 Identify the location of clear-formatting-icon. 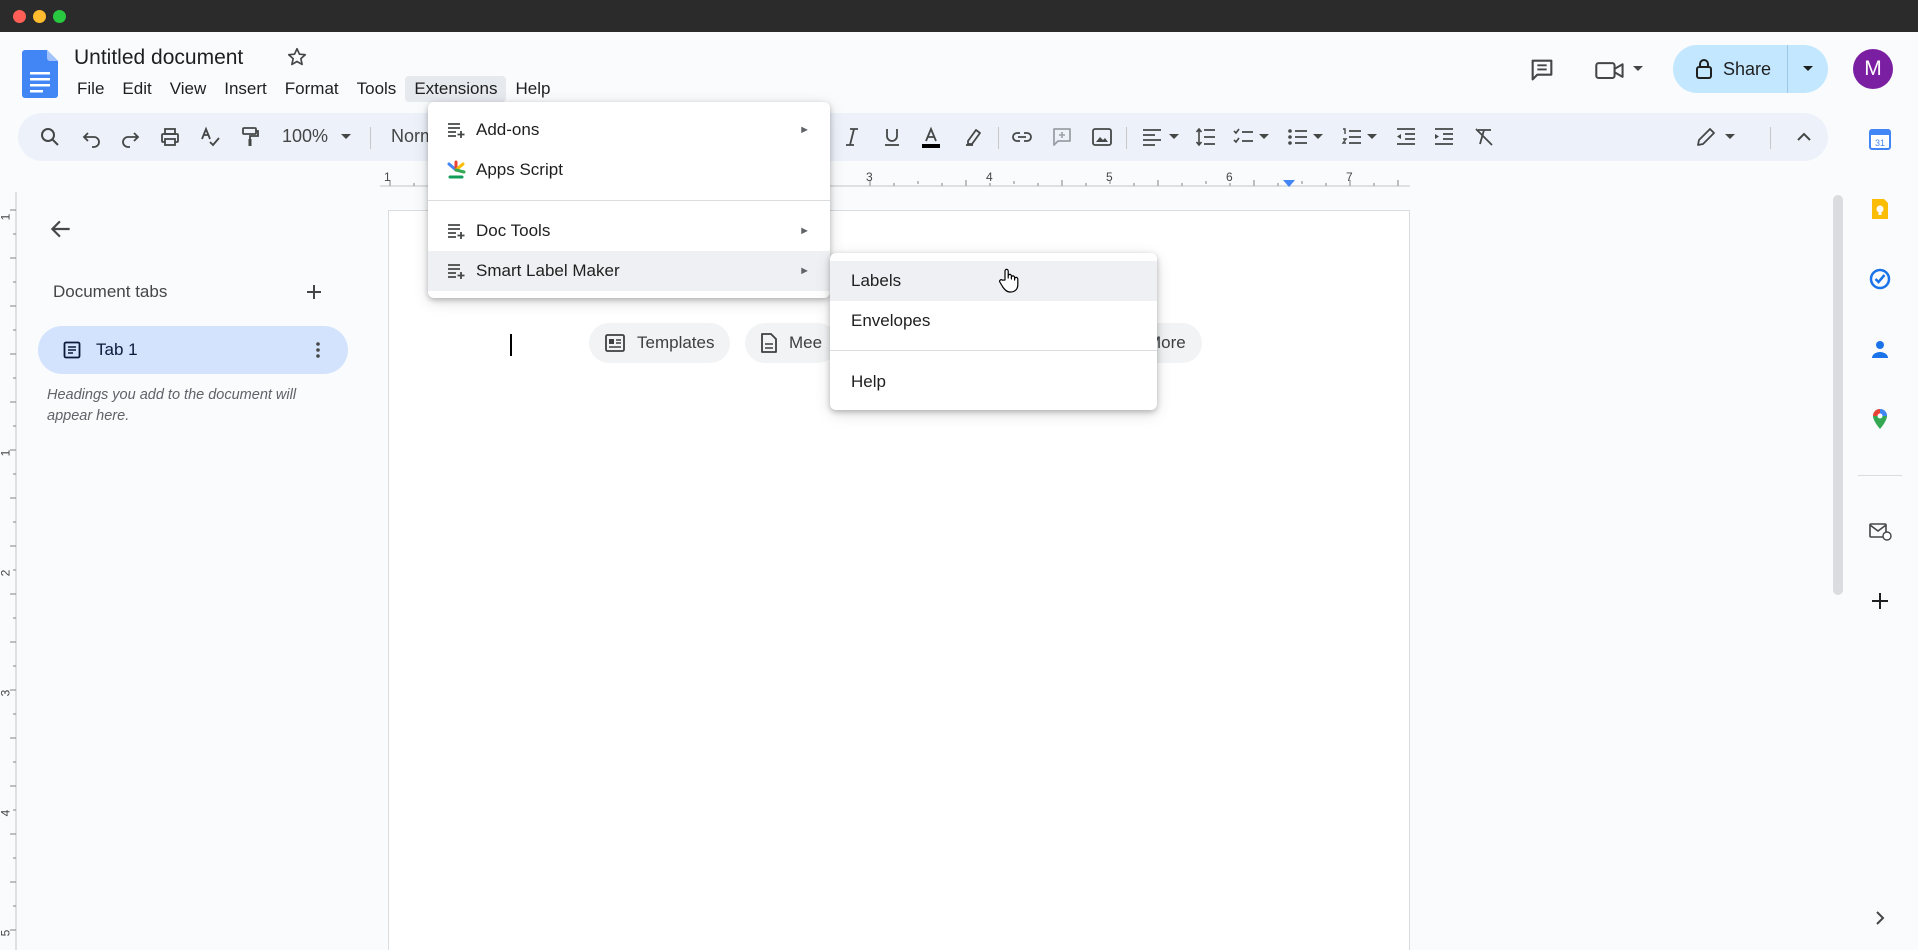
(1484, 137).